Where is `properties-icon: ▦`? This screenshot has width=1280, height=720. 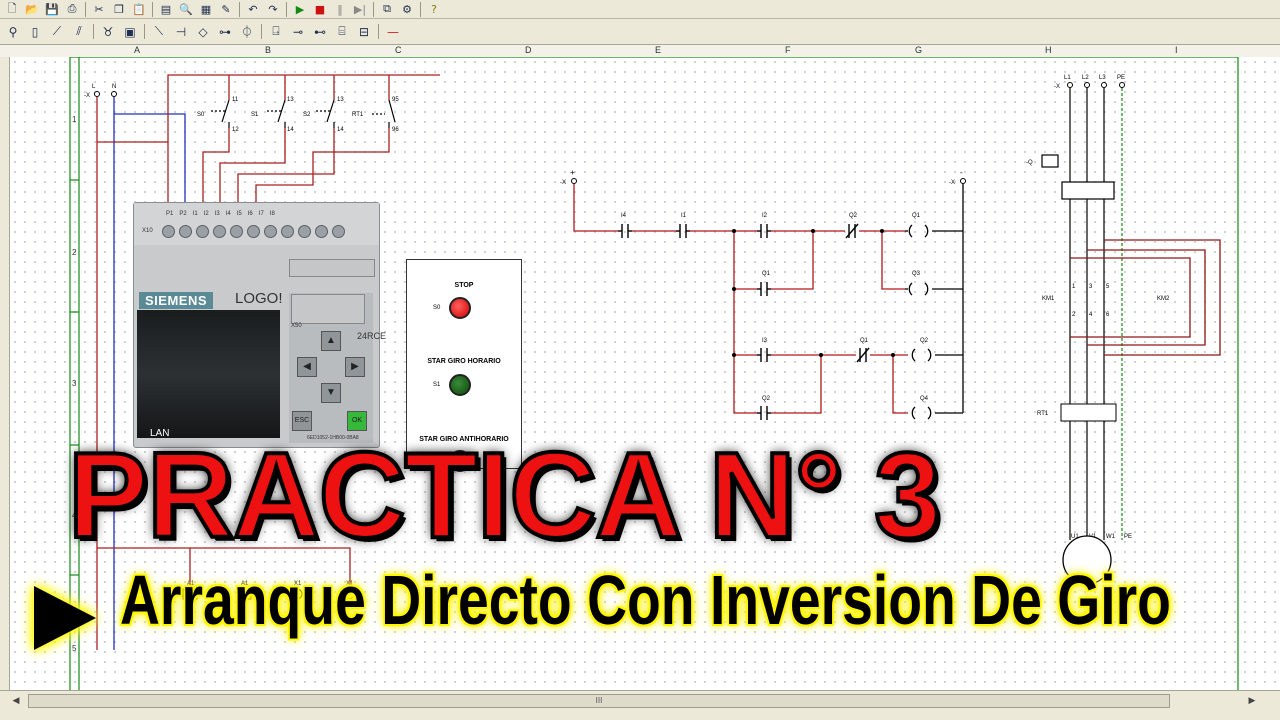
properties-icon: ▦ is located at coordinates (206, 9).